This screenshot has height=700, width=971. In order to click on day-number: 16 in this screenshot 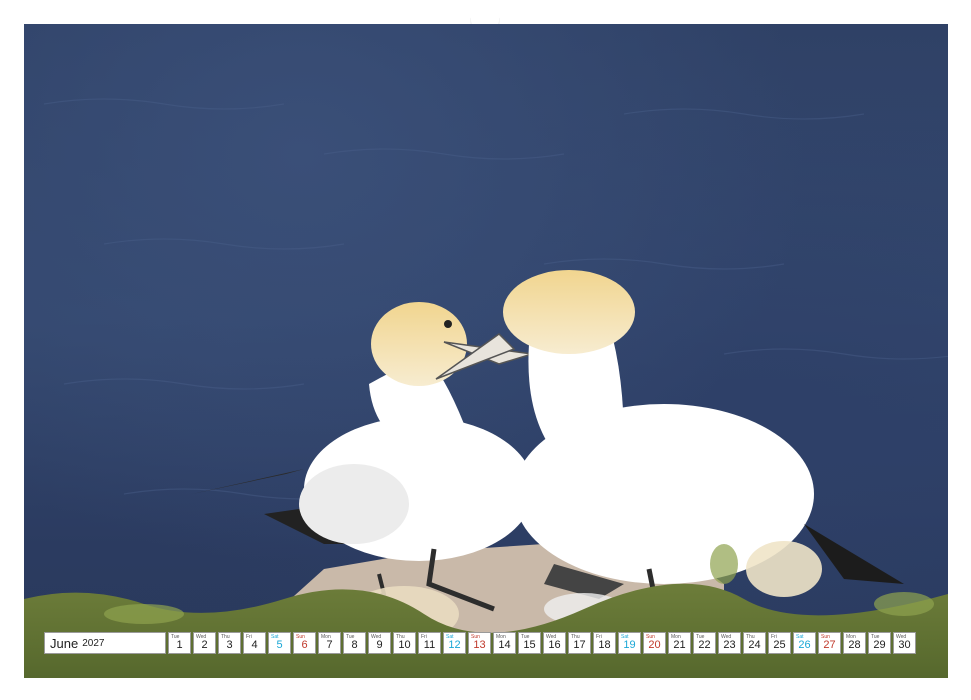, I will do `click(554, 645)`.